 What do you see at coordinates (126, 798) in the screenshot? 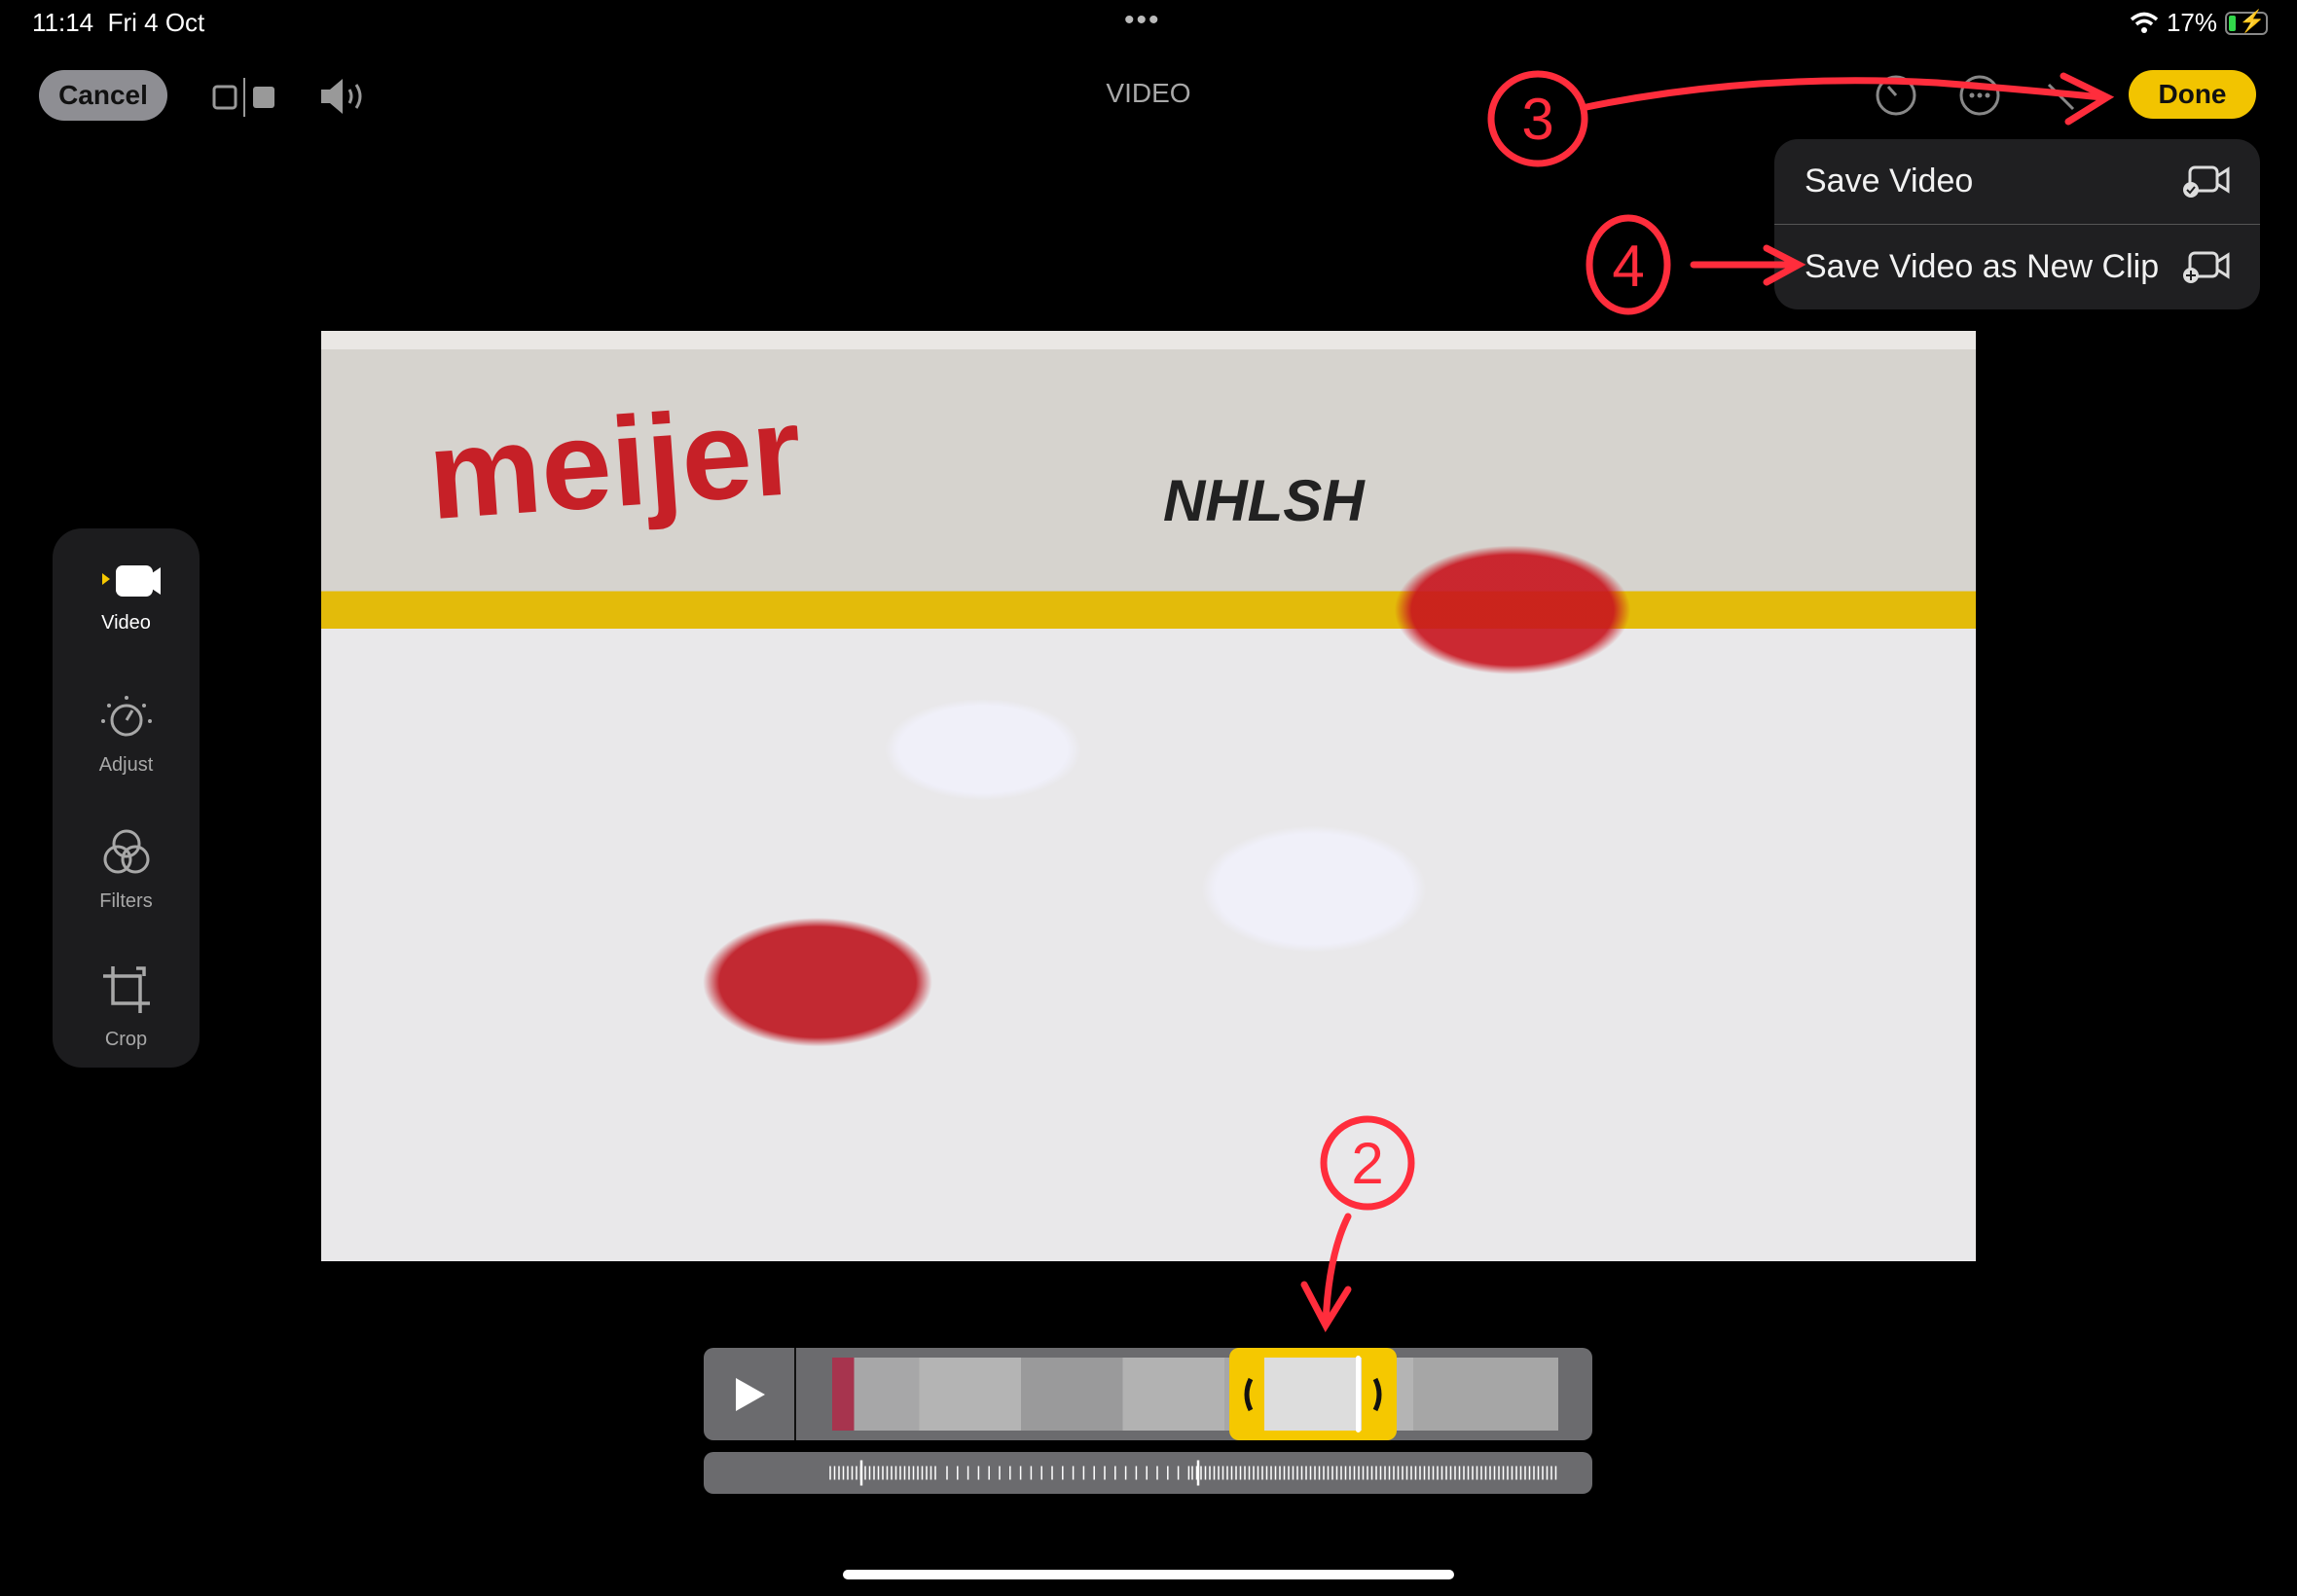
I see `edit-sidebar: Video Adjust Filters Crop` at bounding box center [126, 798].